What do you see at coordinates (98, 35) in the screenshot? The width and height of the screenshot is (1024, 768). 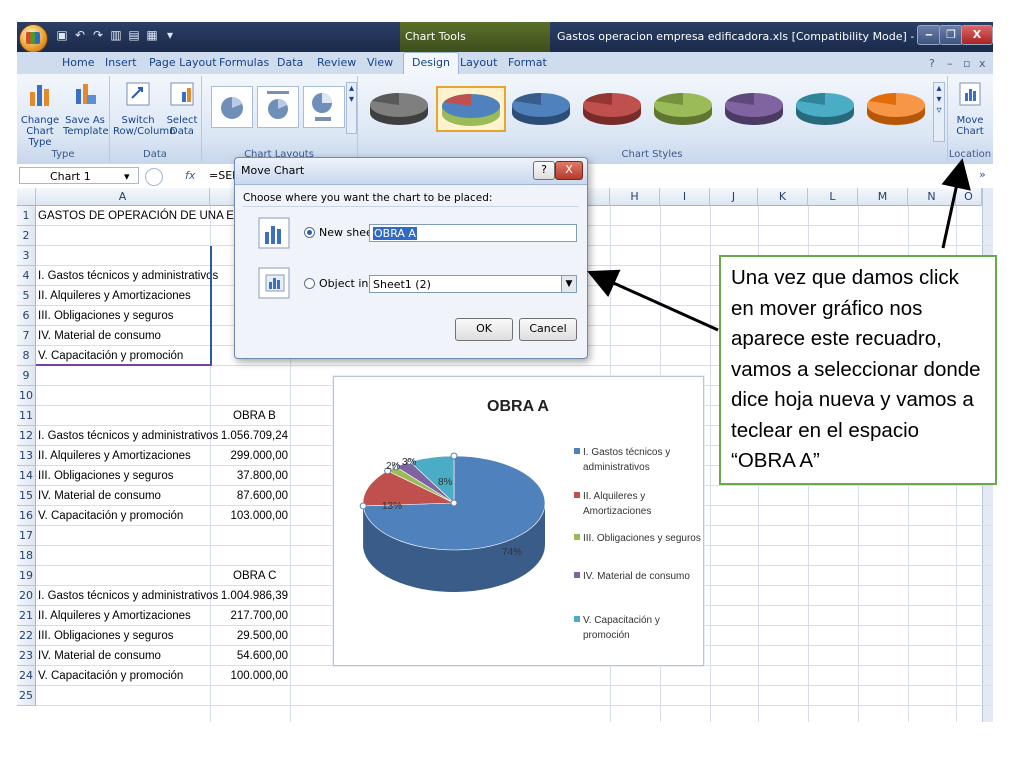 I see `redo-icon: ↷` at bounding box center [98, 35].